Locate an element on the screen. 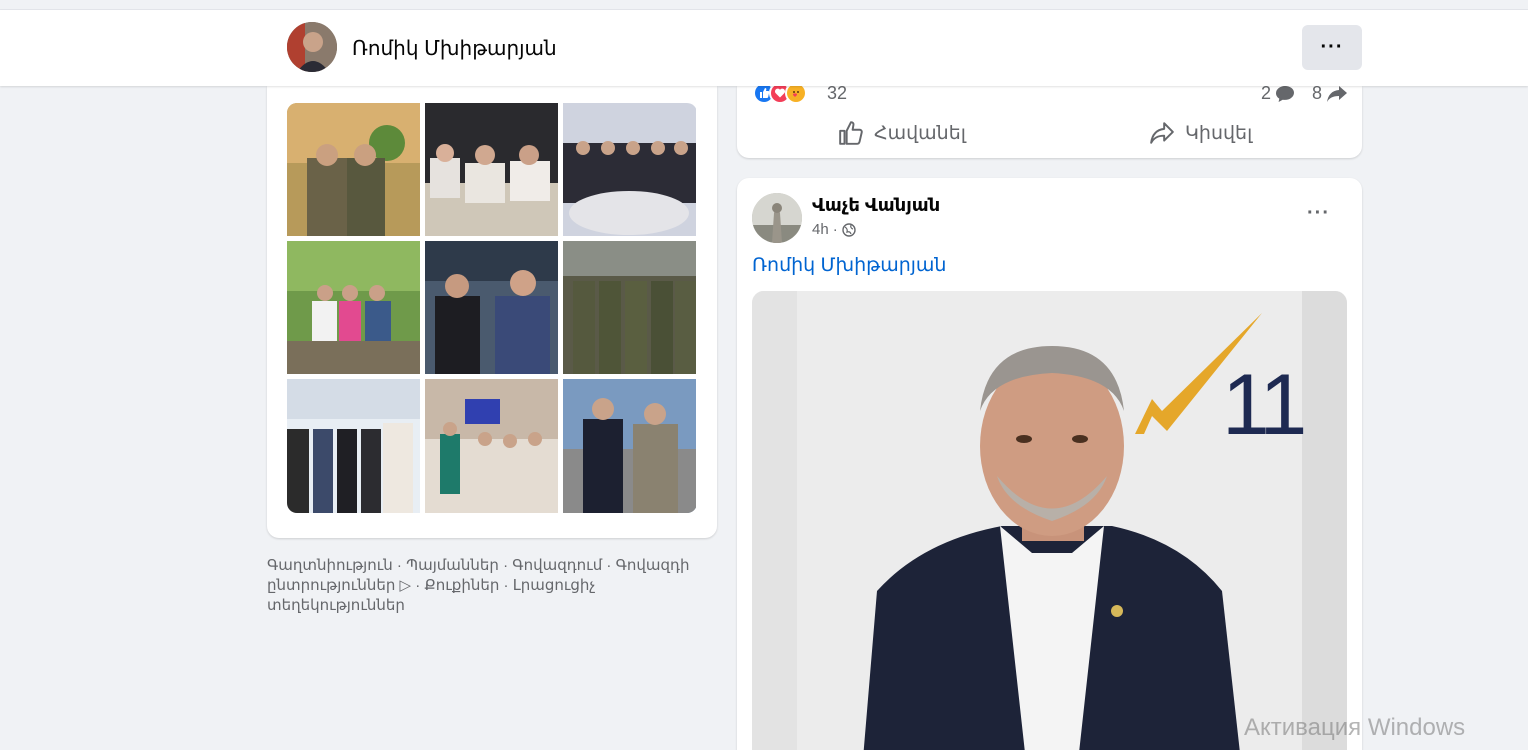 Image resolution: width=1528 pixels, height=750 pixels. share-arrow-icon is located at coordinates (1162, 133).